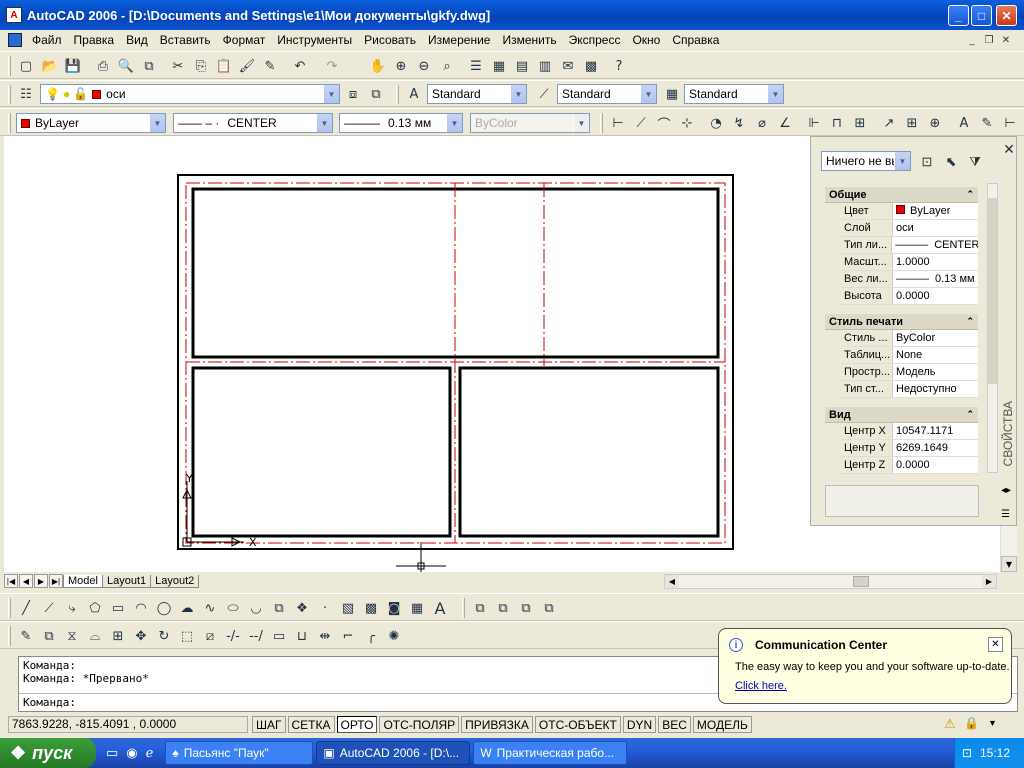 The image size is (1024, 768). Describe the element at coordinates (47, 40) in the screenshot. I see `menu-file: Файл` at that location.